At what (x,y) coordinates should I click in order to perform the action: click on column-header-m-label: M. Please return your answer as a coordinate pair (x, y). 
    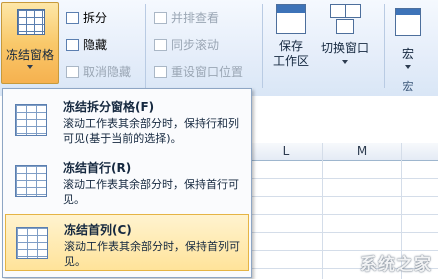
    Looking at the image, I should click on (362, 151).